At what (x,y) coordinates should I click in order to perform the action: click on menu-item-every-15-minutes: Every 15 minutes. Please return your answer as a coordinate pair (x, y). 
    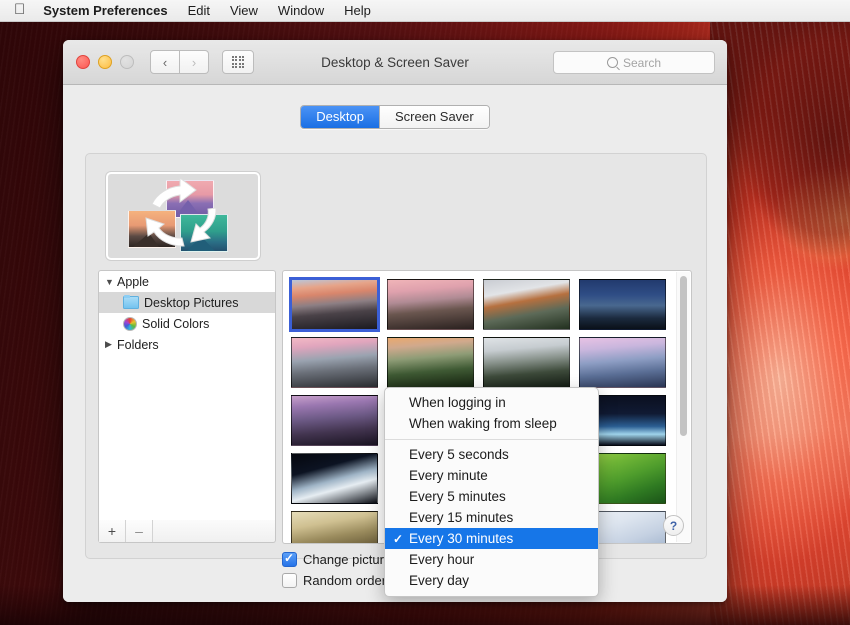
    Looking at the image, I should click on (491, 517).